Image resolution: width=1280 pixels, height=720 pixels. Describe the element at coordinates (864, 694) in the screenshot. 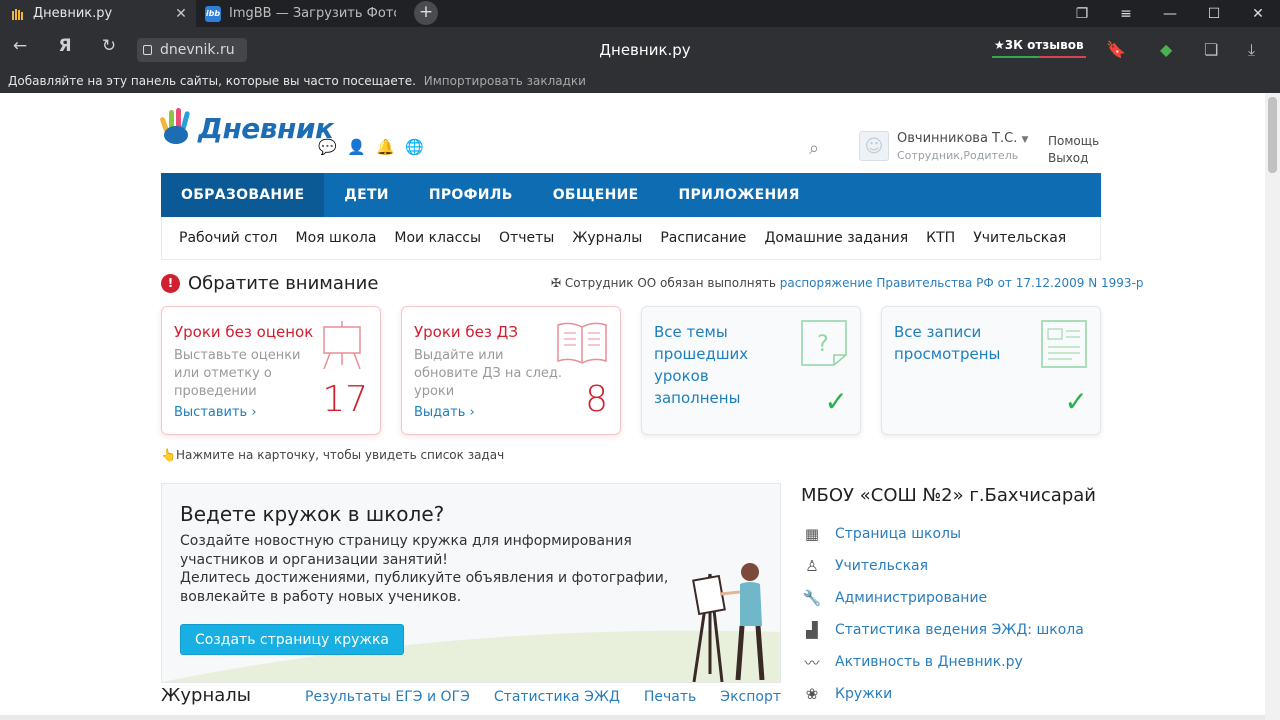

I see `link-label: Кружки` at that location.